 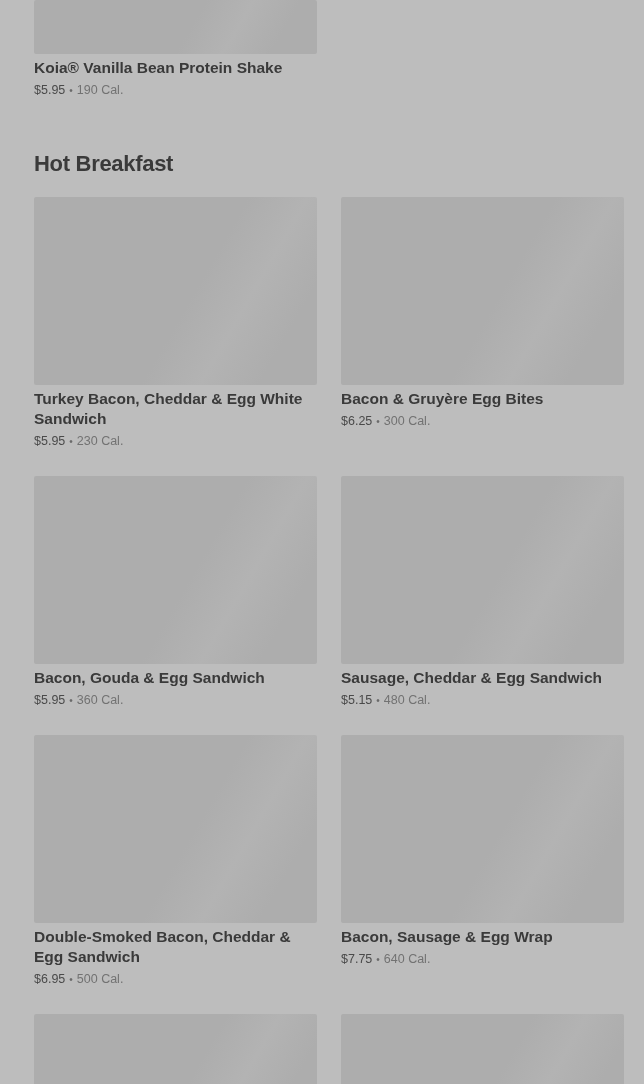 What do you see at coordinates (357, 959) in the screenshot?
I see `product-price: $7.75` at bounding box center [357, 959].